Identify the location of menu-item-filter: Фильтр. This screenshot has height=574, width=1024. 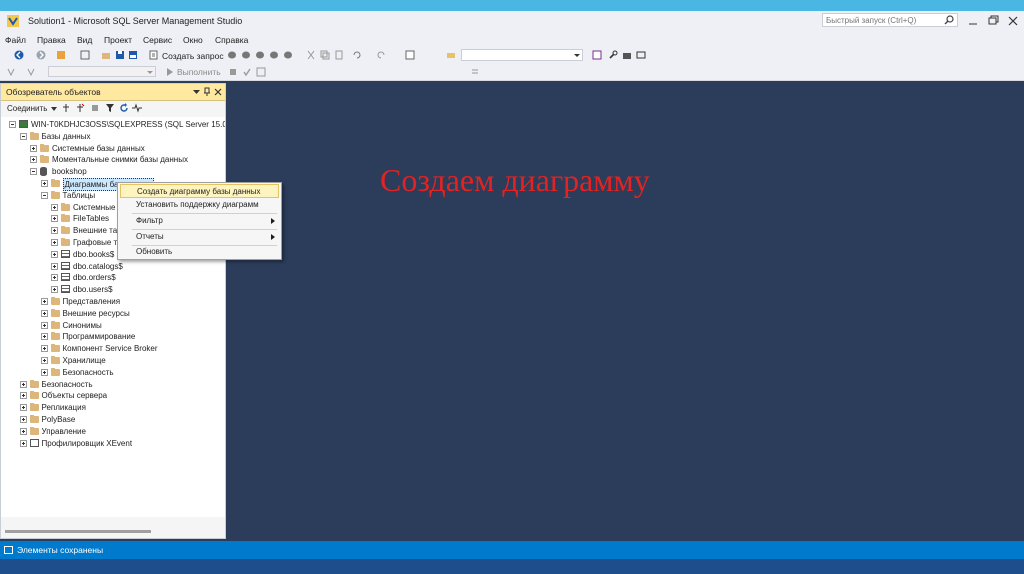
(199, 221).